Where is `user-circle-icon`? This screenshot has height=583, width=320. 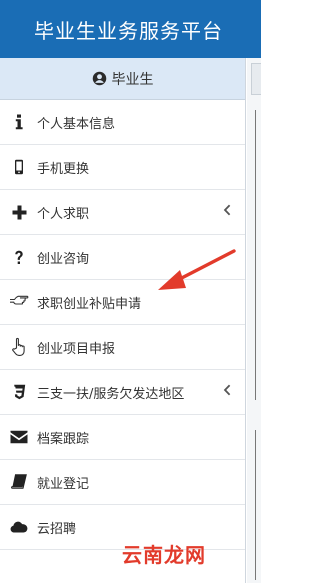 user-circle-icon is located at coordinates (99, 78).